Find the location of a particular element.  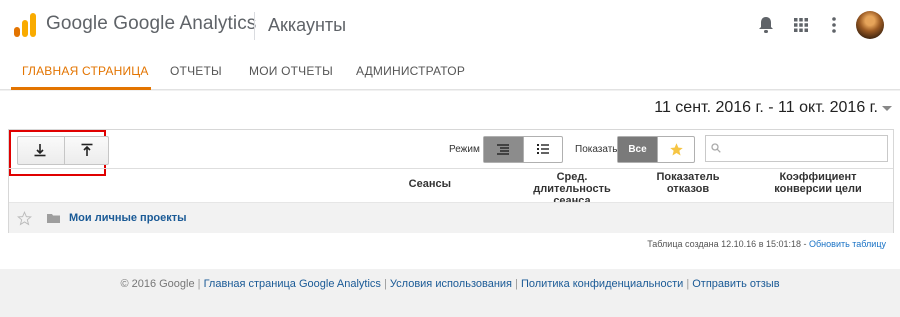

import-export-group is located at coordinates (63, 150).